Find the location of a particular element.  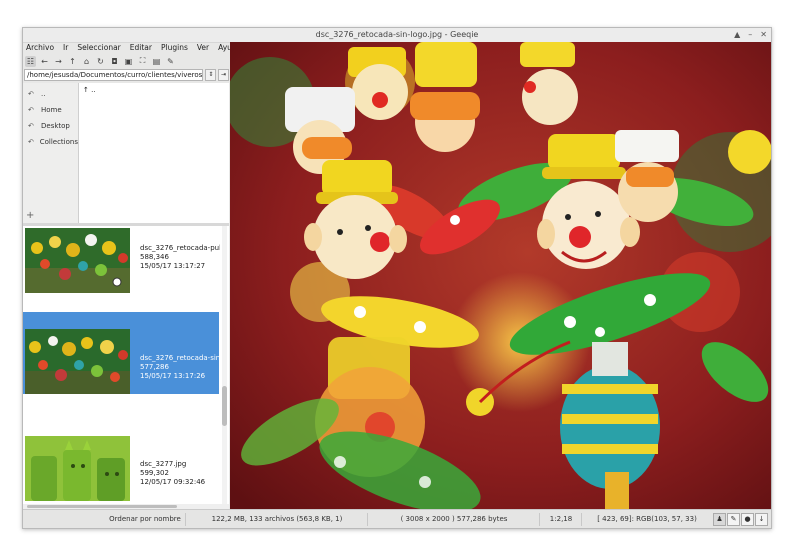

refresh-icon: ↻ is located at coordinates (100, 61).